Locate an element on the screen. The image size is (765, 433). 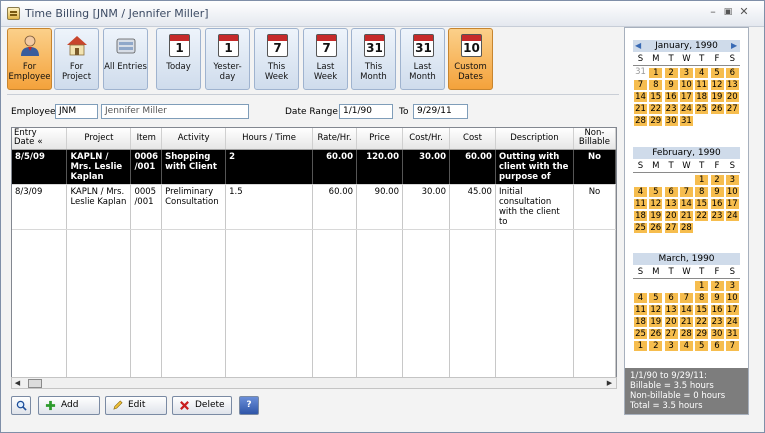
prev-month-icon: ◀ is located at coordinates (638, 46).